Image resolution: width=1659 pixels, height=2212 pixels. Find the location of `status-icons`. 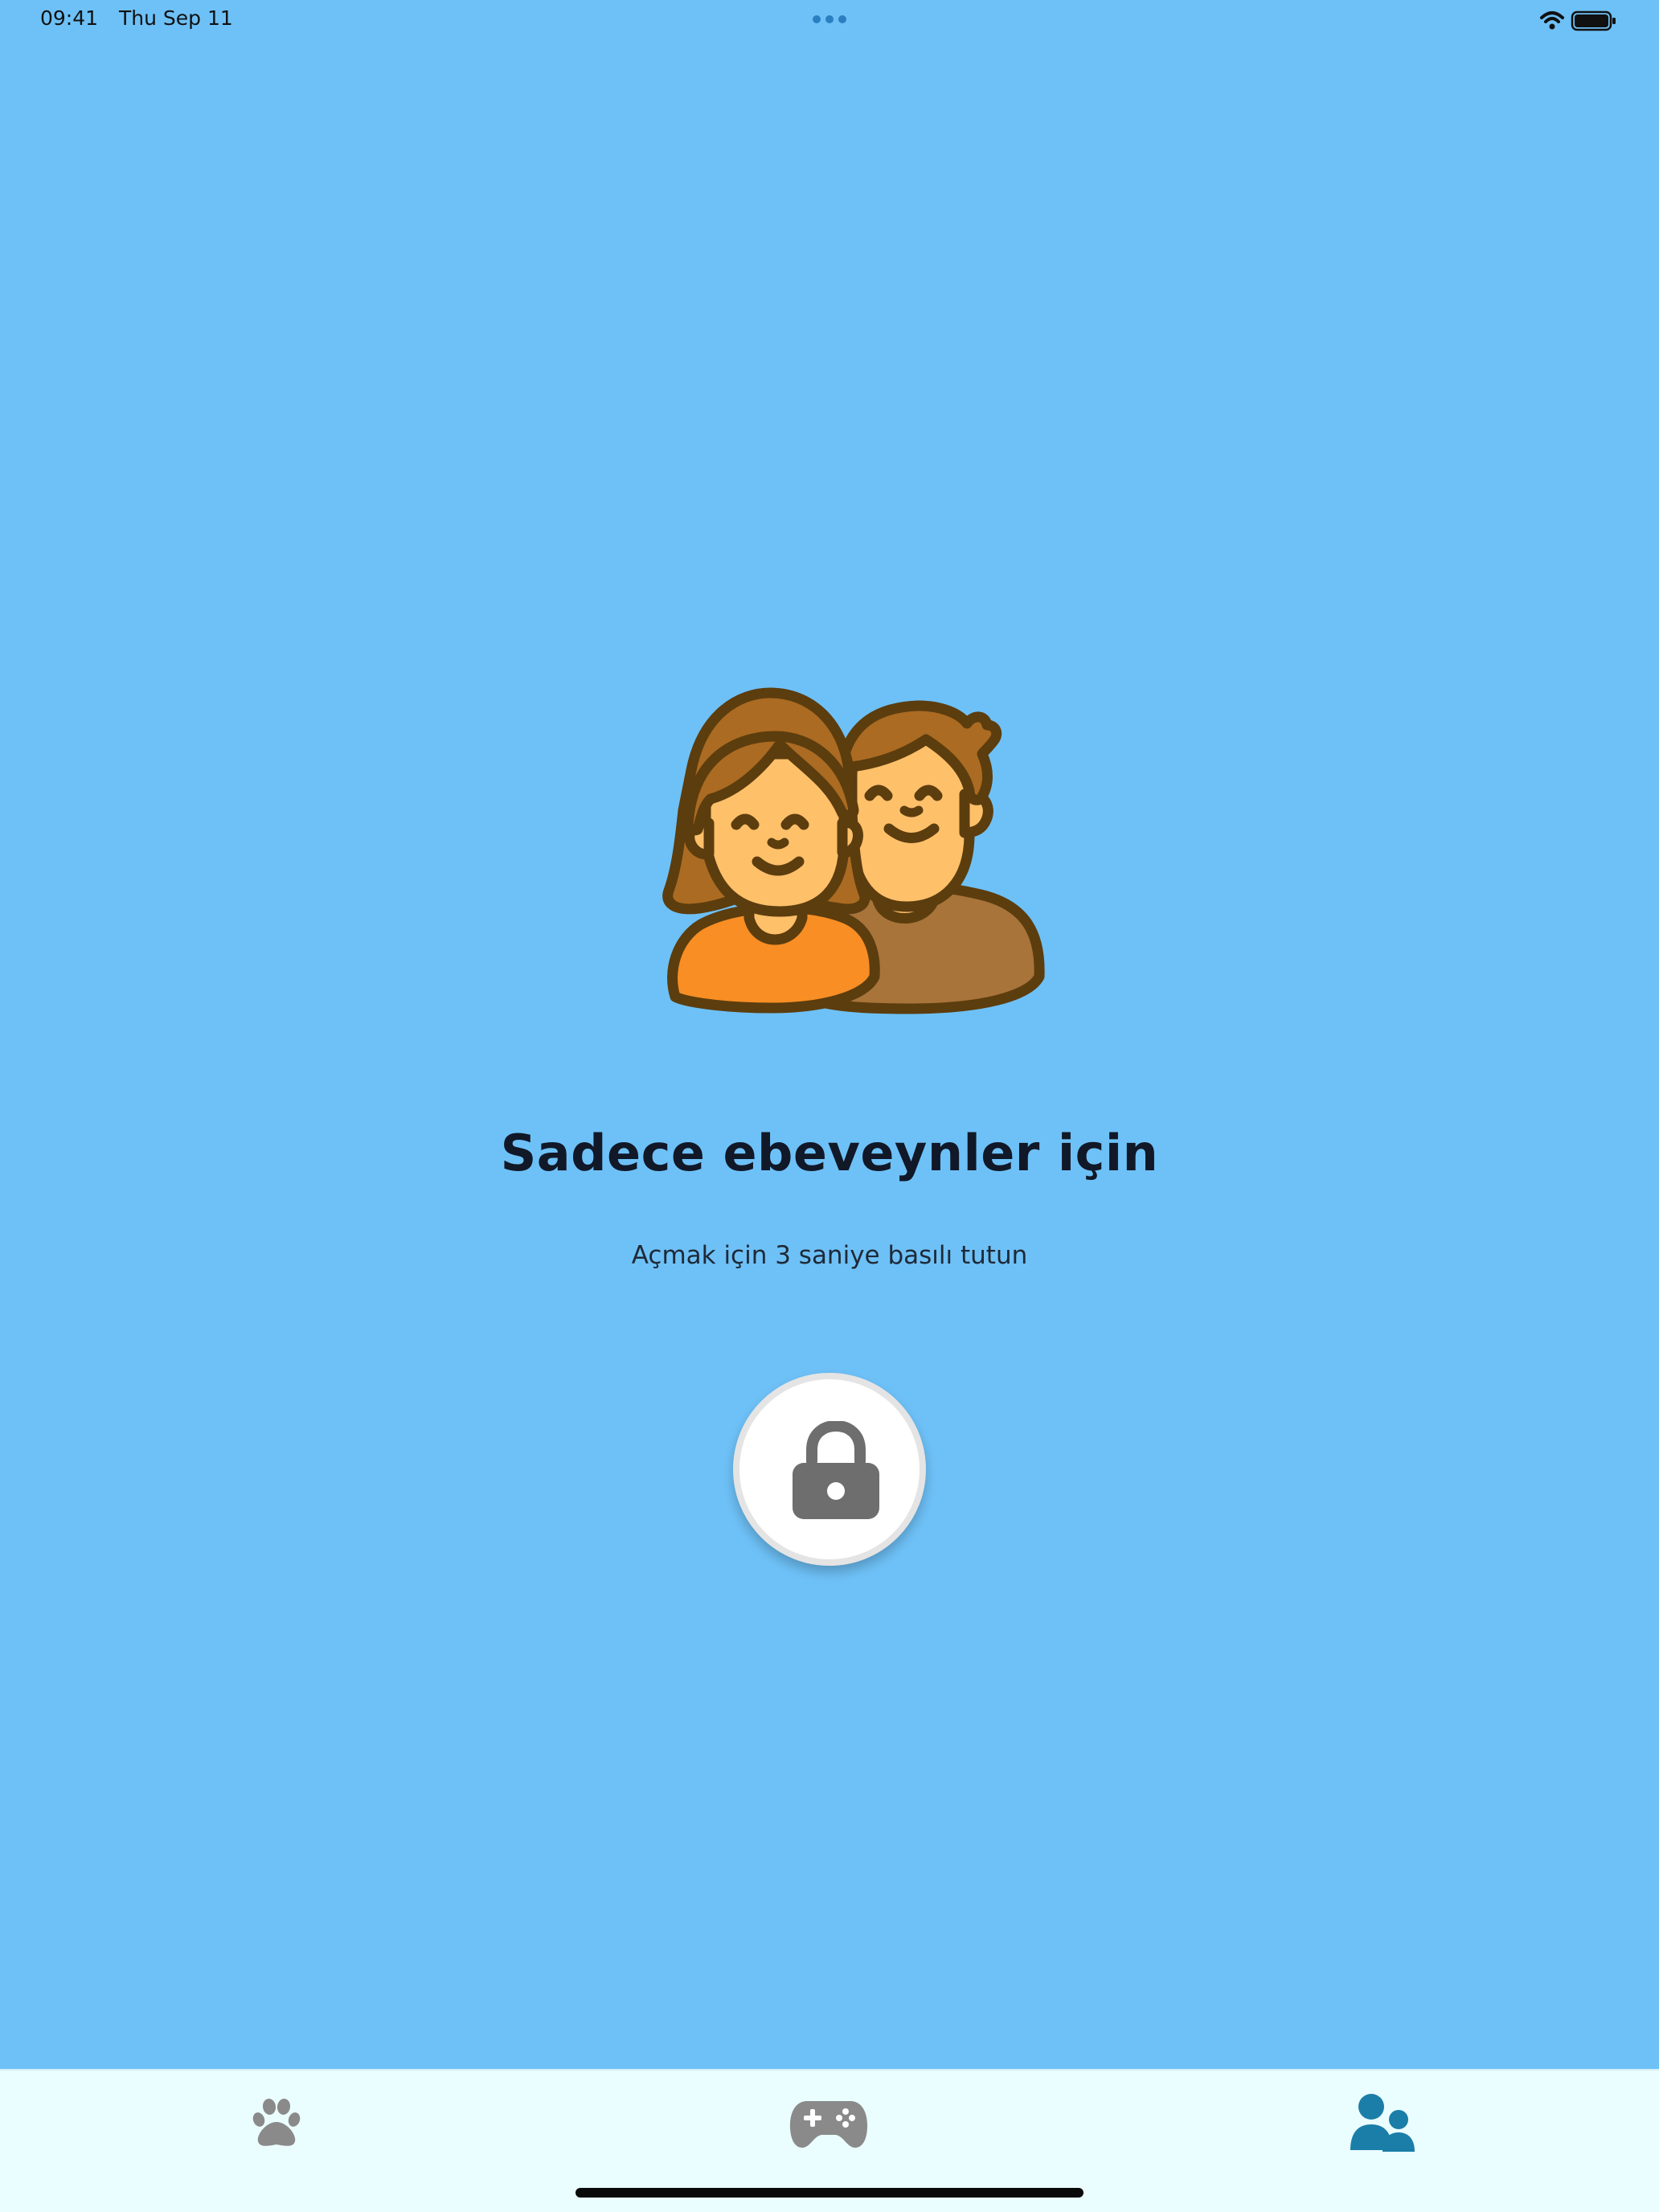

status-icons is located at coordinates (1578, 20).